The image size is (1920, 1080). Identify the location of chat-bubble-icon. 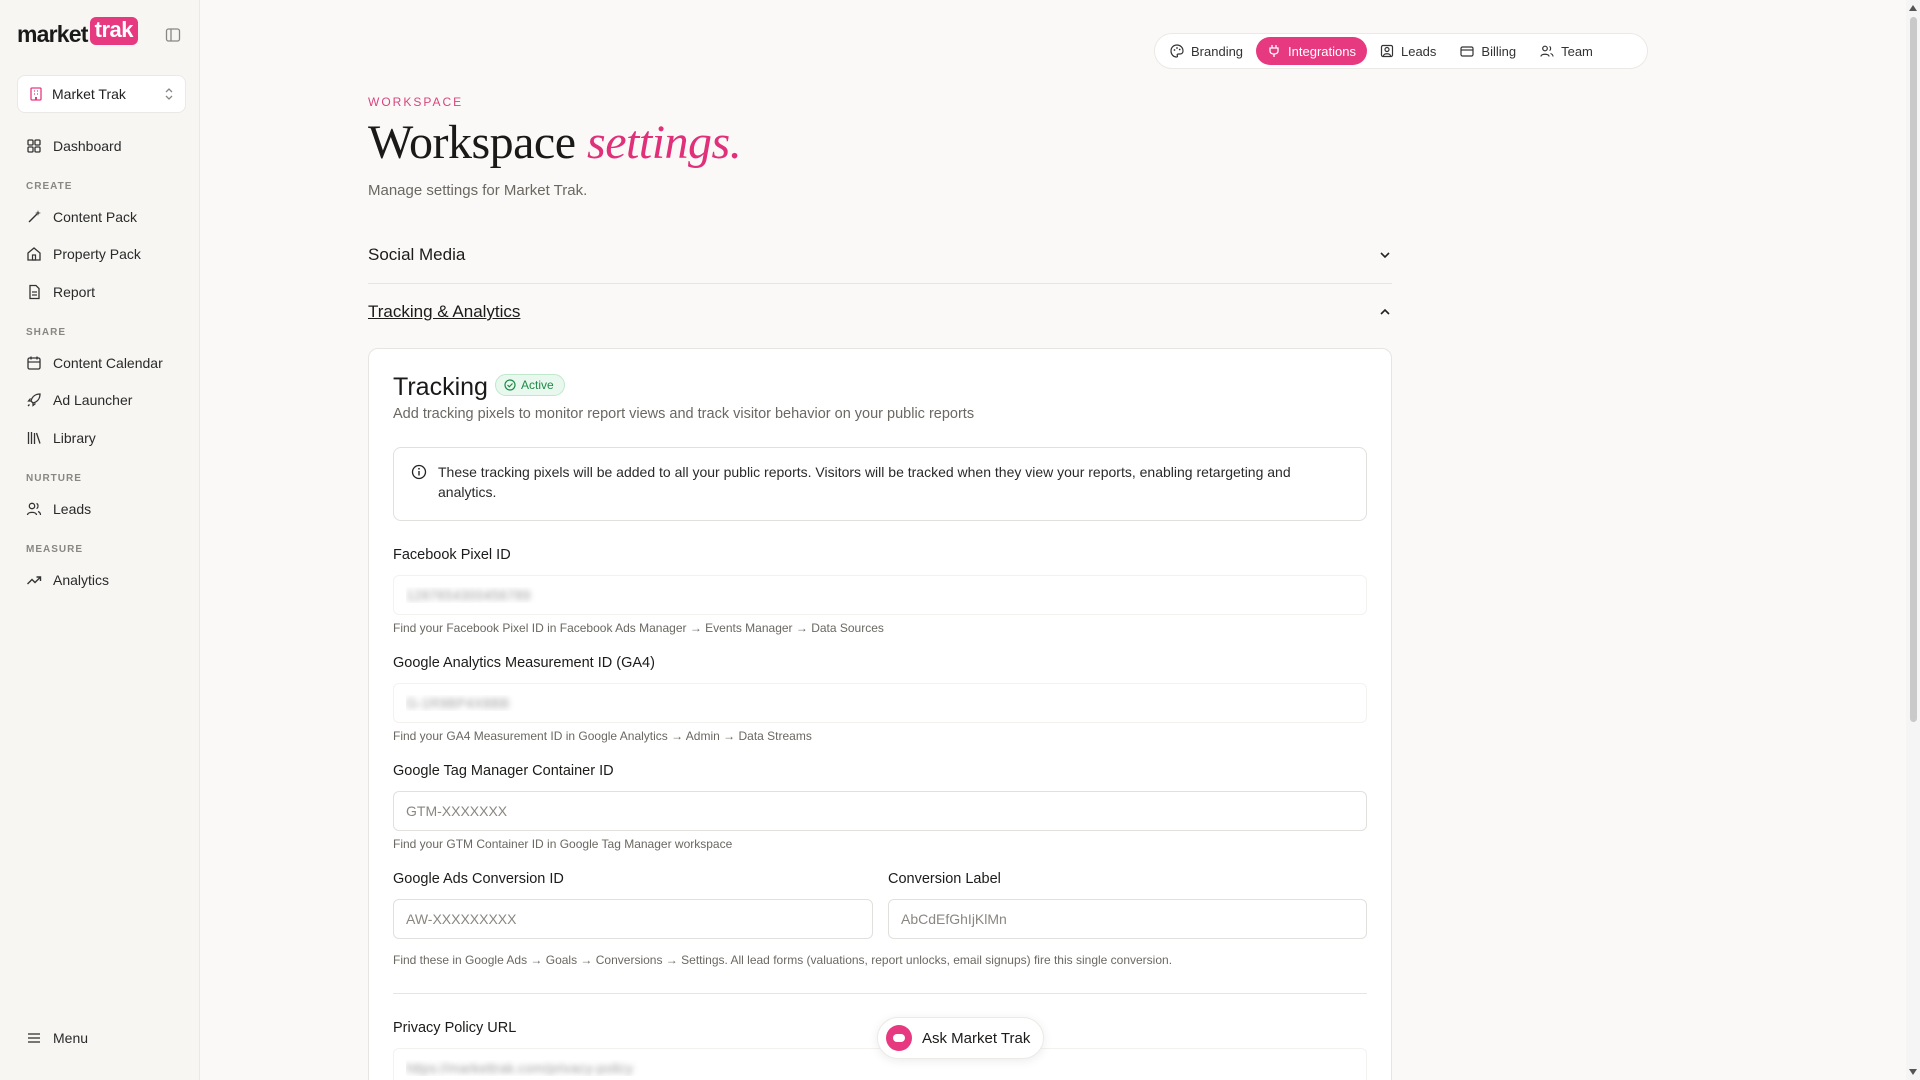
(899, 1038).